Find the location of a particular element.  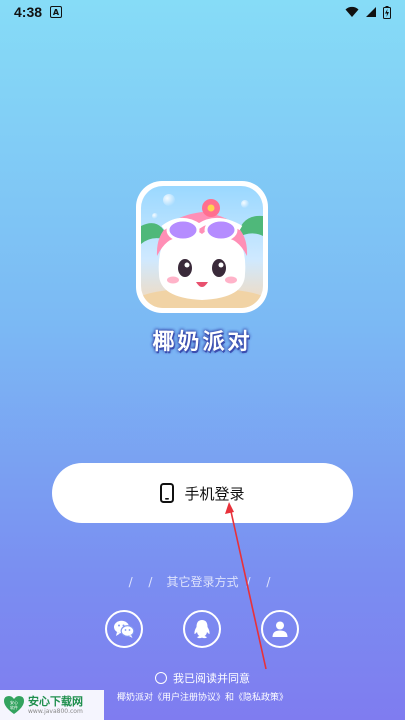

app-icon-artwork is located at coordinates (202, 247).